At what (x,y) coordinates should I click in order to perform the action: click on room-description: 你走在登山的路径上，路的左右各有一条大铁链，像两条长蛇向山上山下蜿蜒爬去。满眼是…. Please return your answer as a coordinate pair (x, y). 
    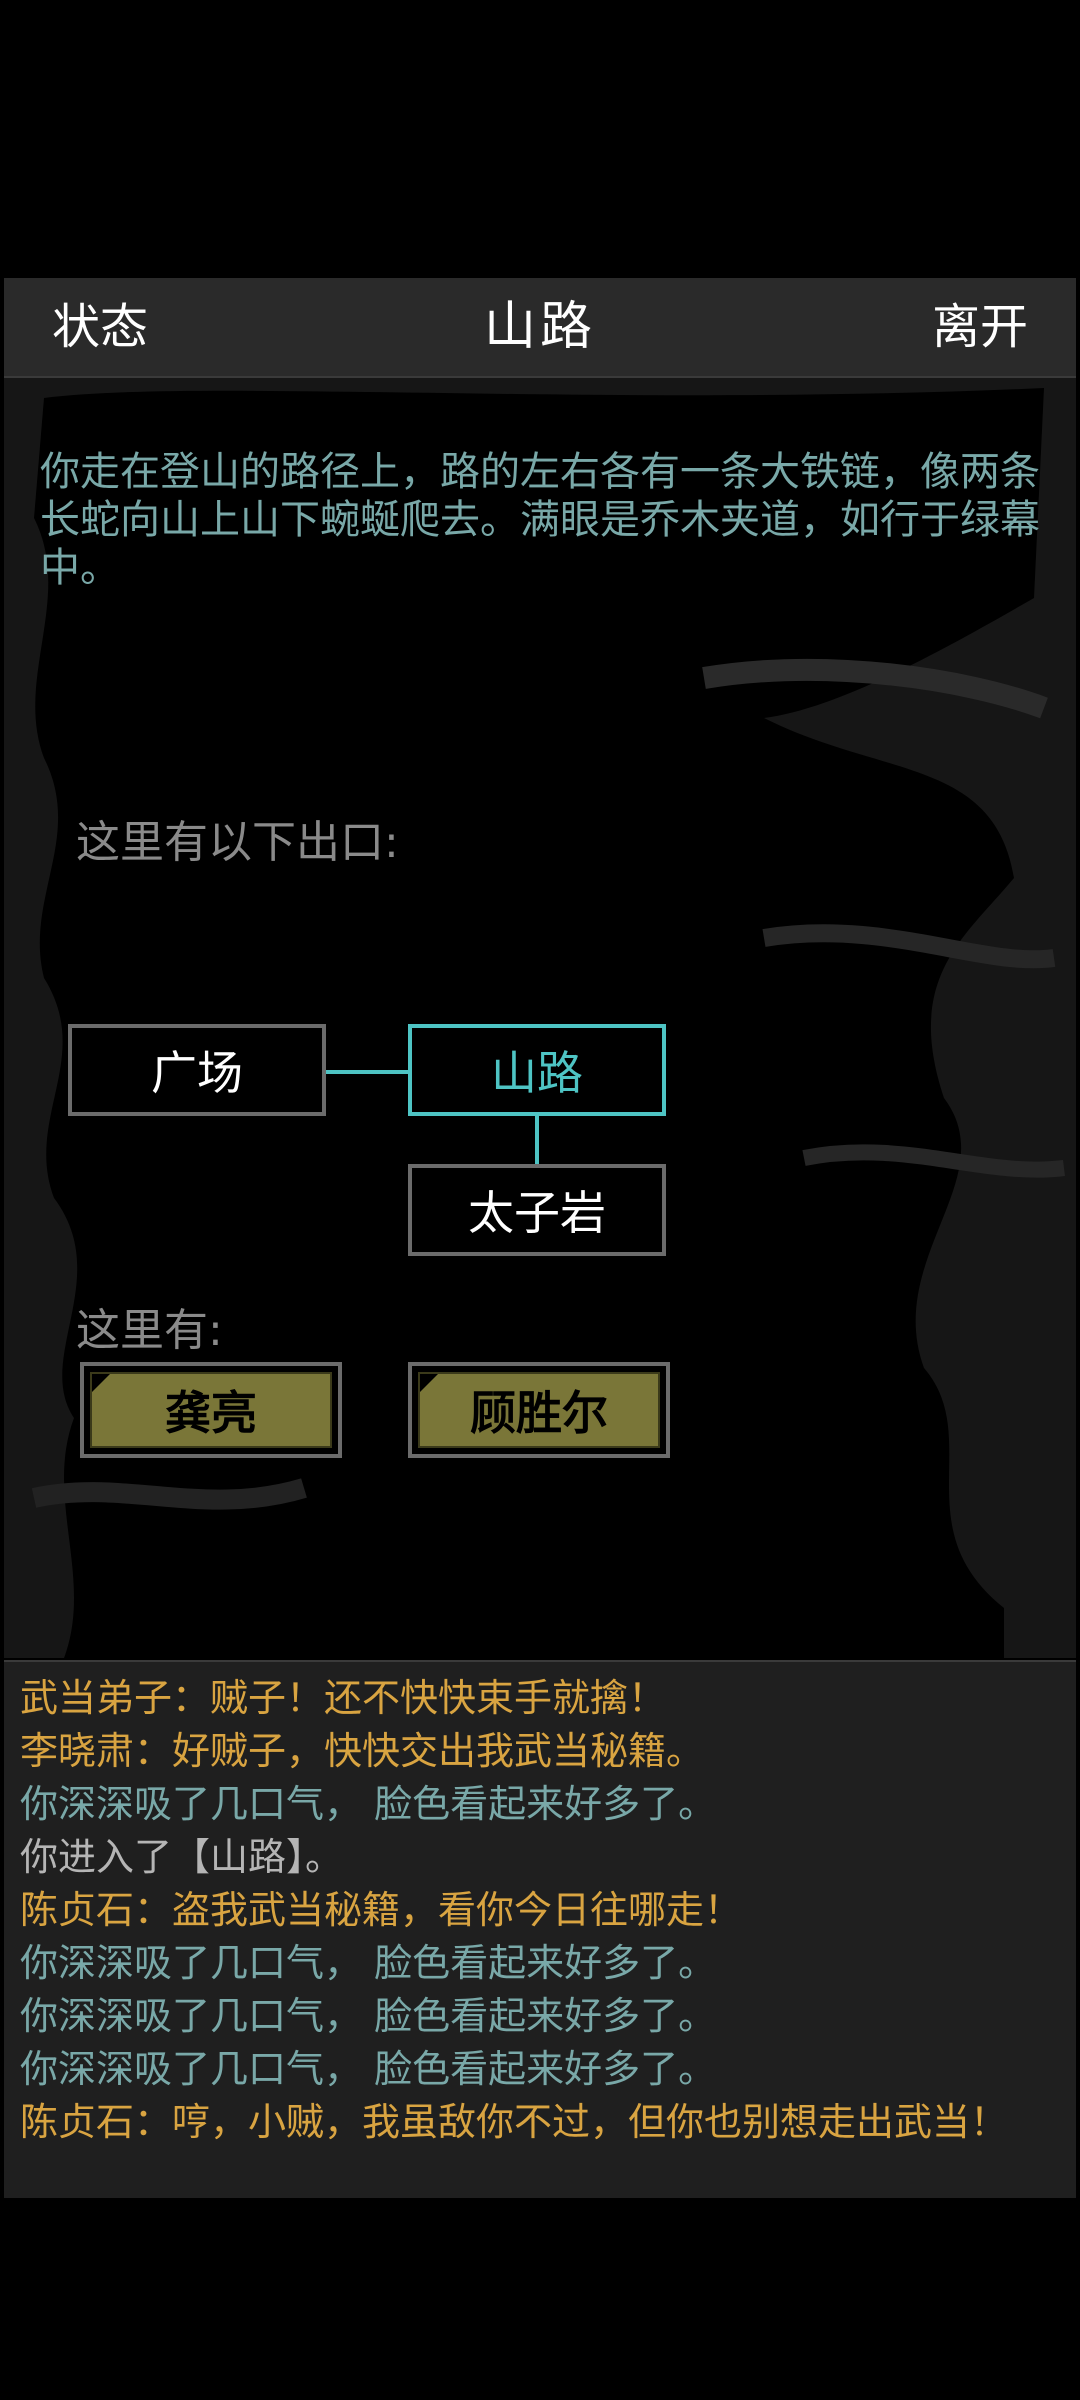
    Looking at the image, I should click on (540, 520).